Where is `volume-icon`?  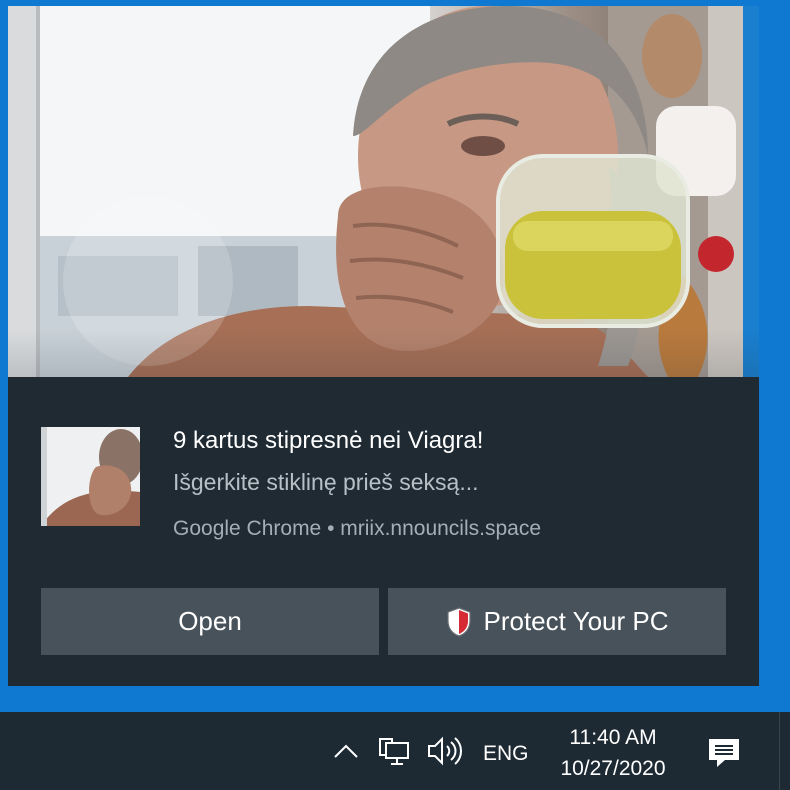
volume-icon is located at coordinates (444, 751).